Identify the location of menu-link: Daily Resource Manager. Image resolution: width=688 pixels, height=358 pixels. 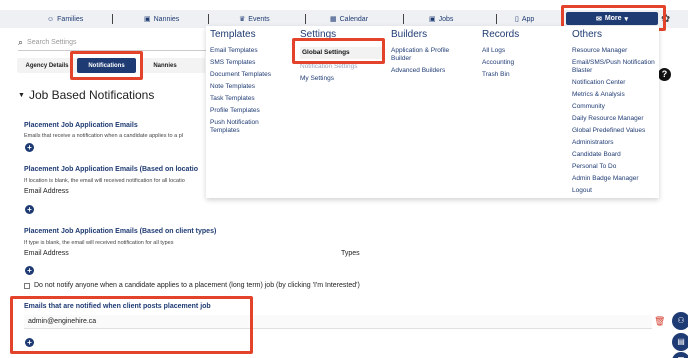
(614, 119).